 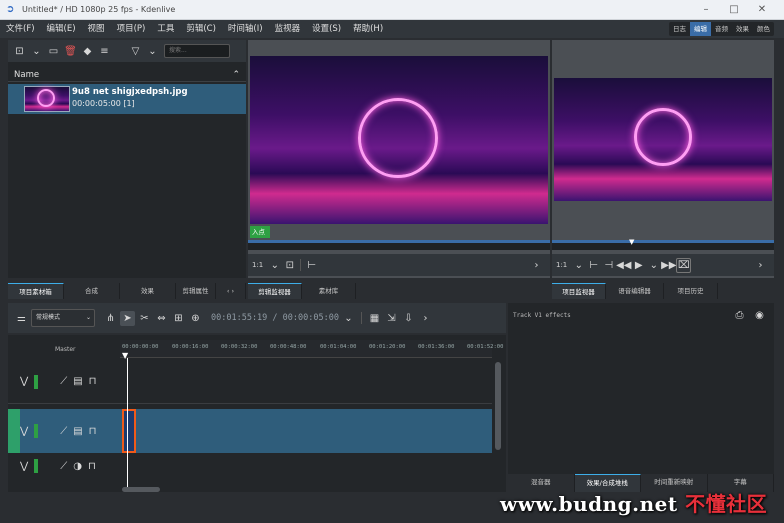 I want to click on menu-timeline: 时间轴(I), so click(x=245, y=29).